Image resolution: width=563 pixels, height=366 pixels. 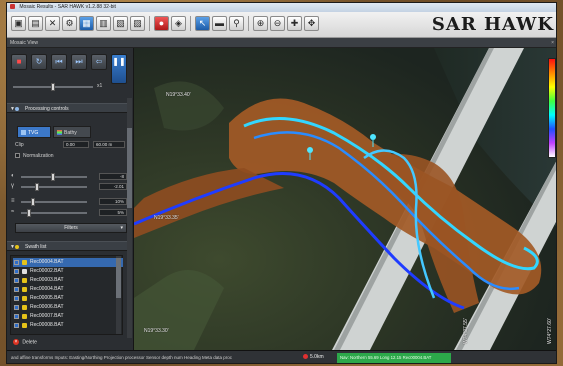 What do you see at coordinates (129, 218) in the screenshot?
I see `panel-scrollbar` at bounding box center [129, 218].